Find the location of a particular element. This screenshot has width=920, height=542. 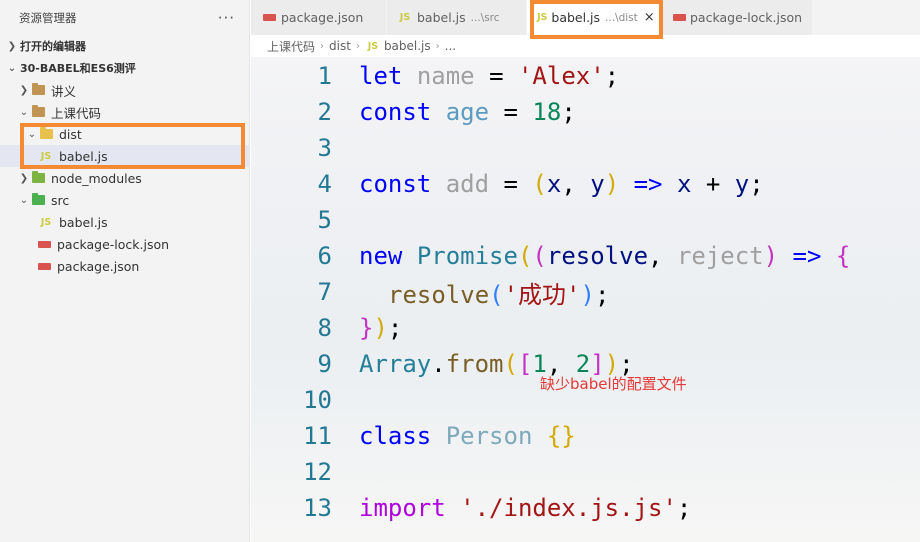

workspace-root: ⌄ 30-BABEL和ES6测评 is located at coordinates (124, 68).